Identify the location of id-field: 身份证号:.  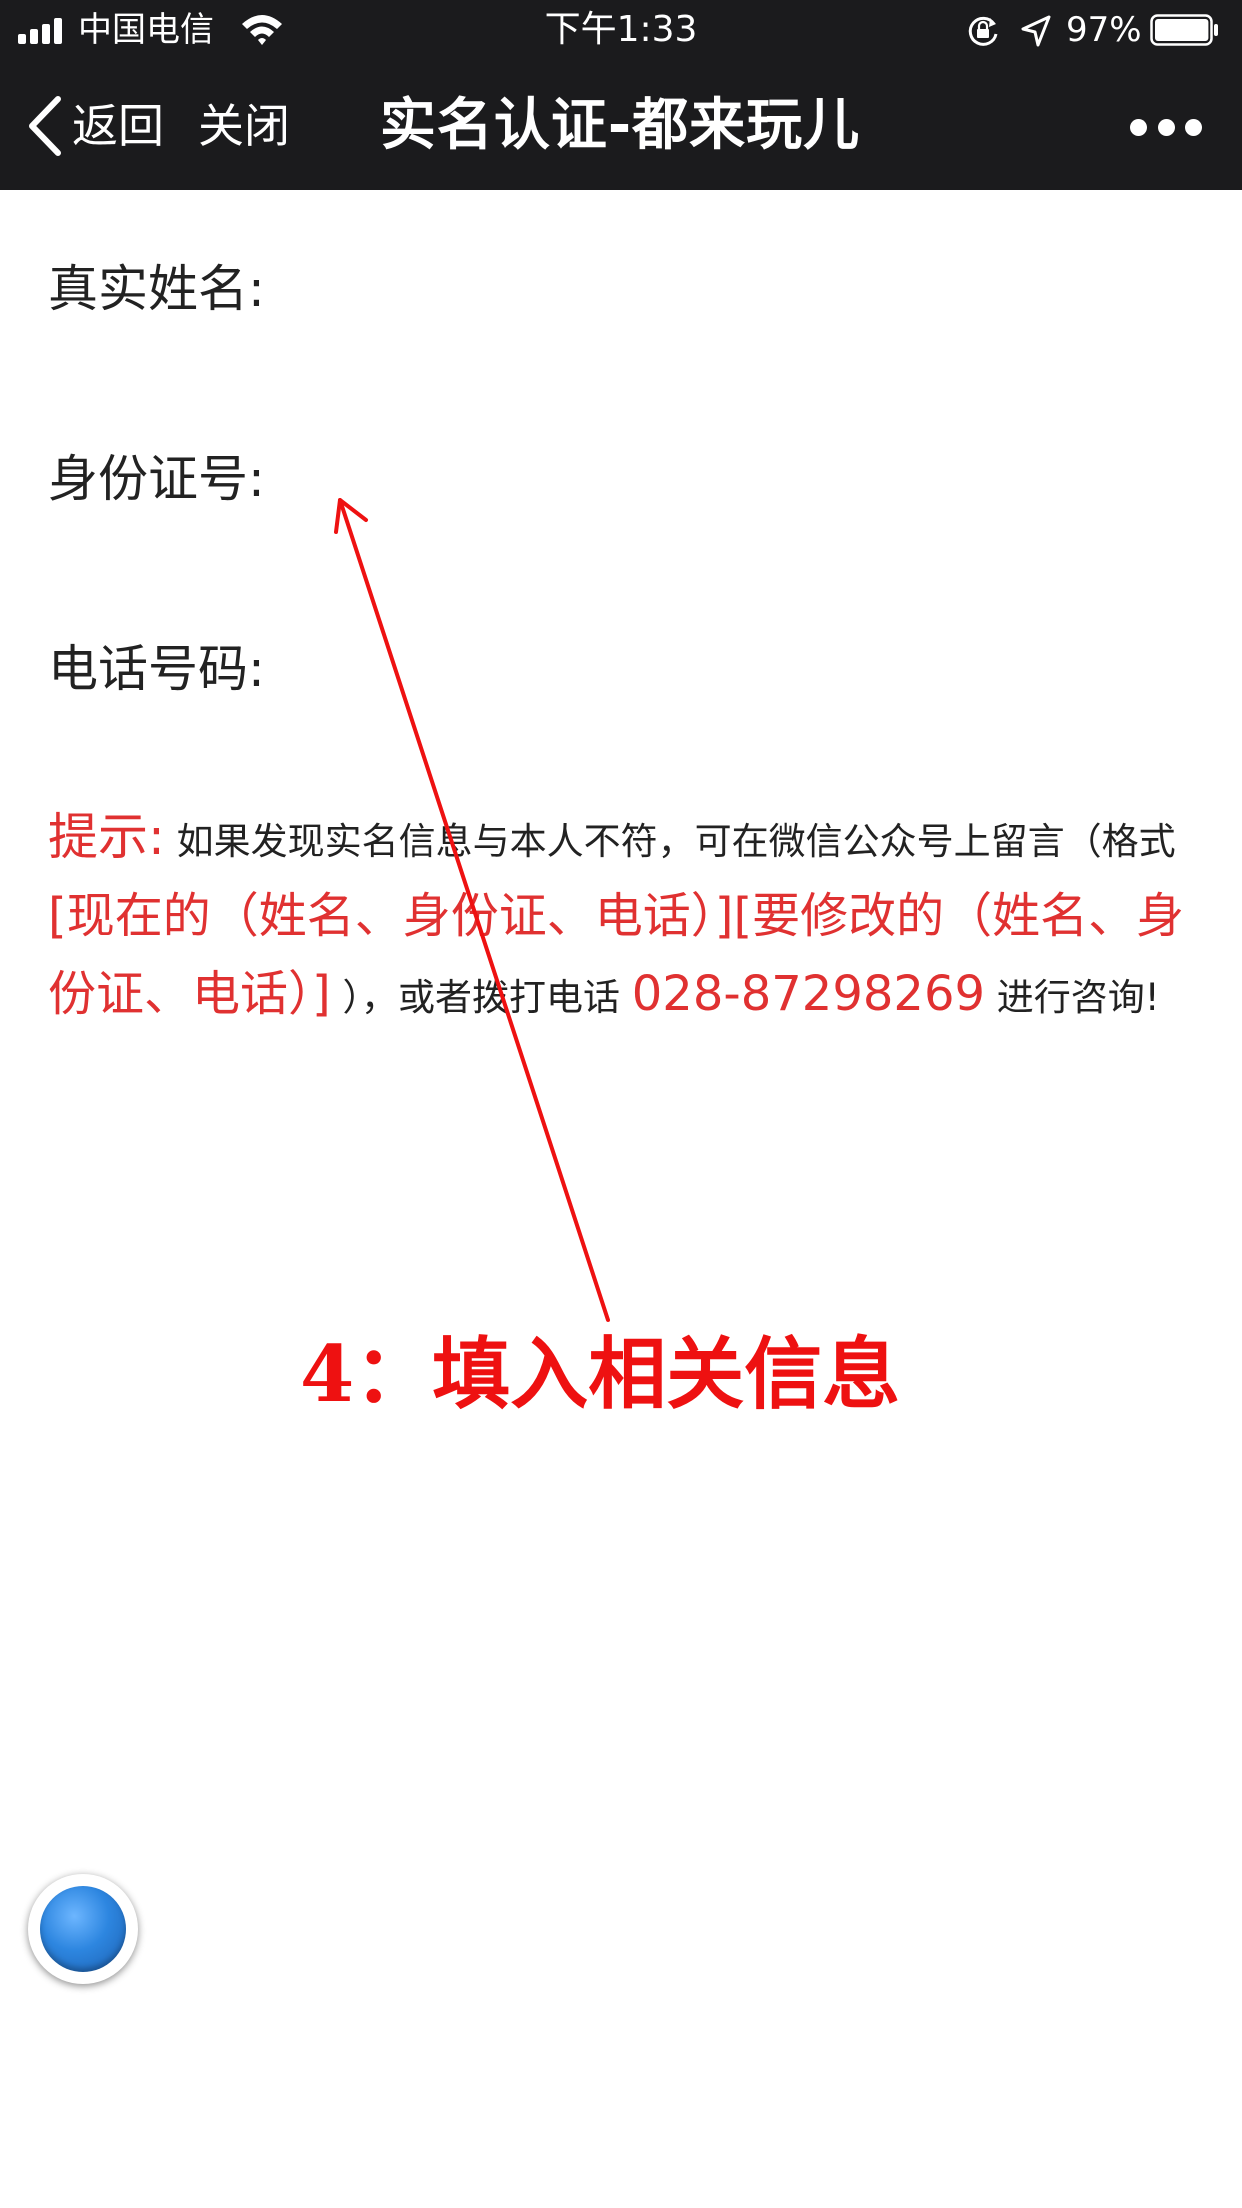
(623, 475).